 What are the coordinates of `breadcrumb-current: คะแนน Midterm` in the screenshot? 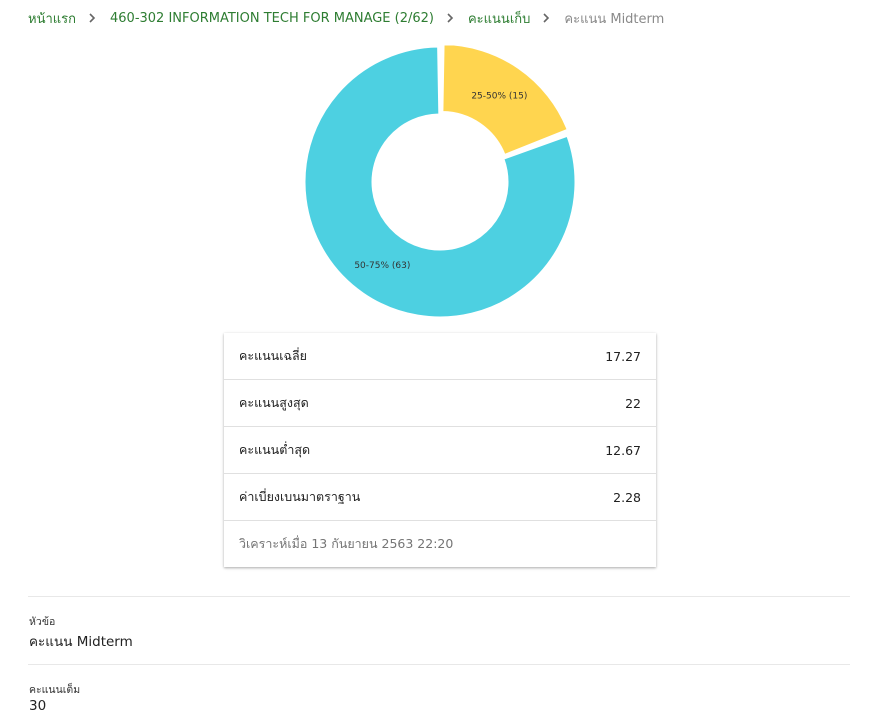 It's located at (614, 19).